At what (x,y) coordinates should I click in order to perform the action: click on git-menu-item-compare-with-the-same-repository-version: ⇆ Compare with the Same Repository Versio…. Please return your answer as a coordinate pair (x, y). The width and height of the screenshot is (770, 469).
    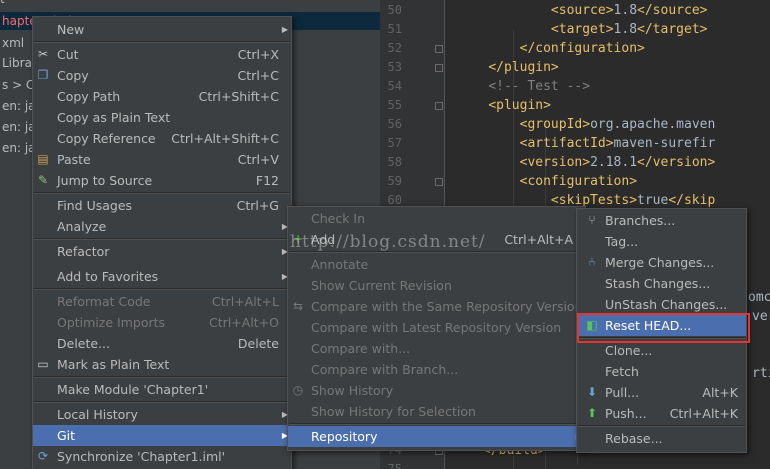
    Looking at the image, I should click on (436, 306).